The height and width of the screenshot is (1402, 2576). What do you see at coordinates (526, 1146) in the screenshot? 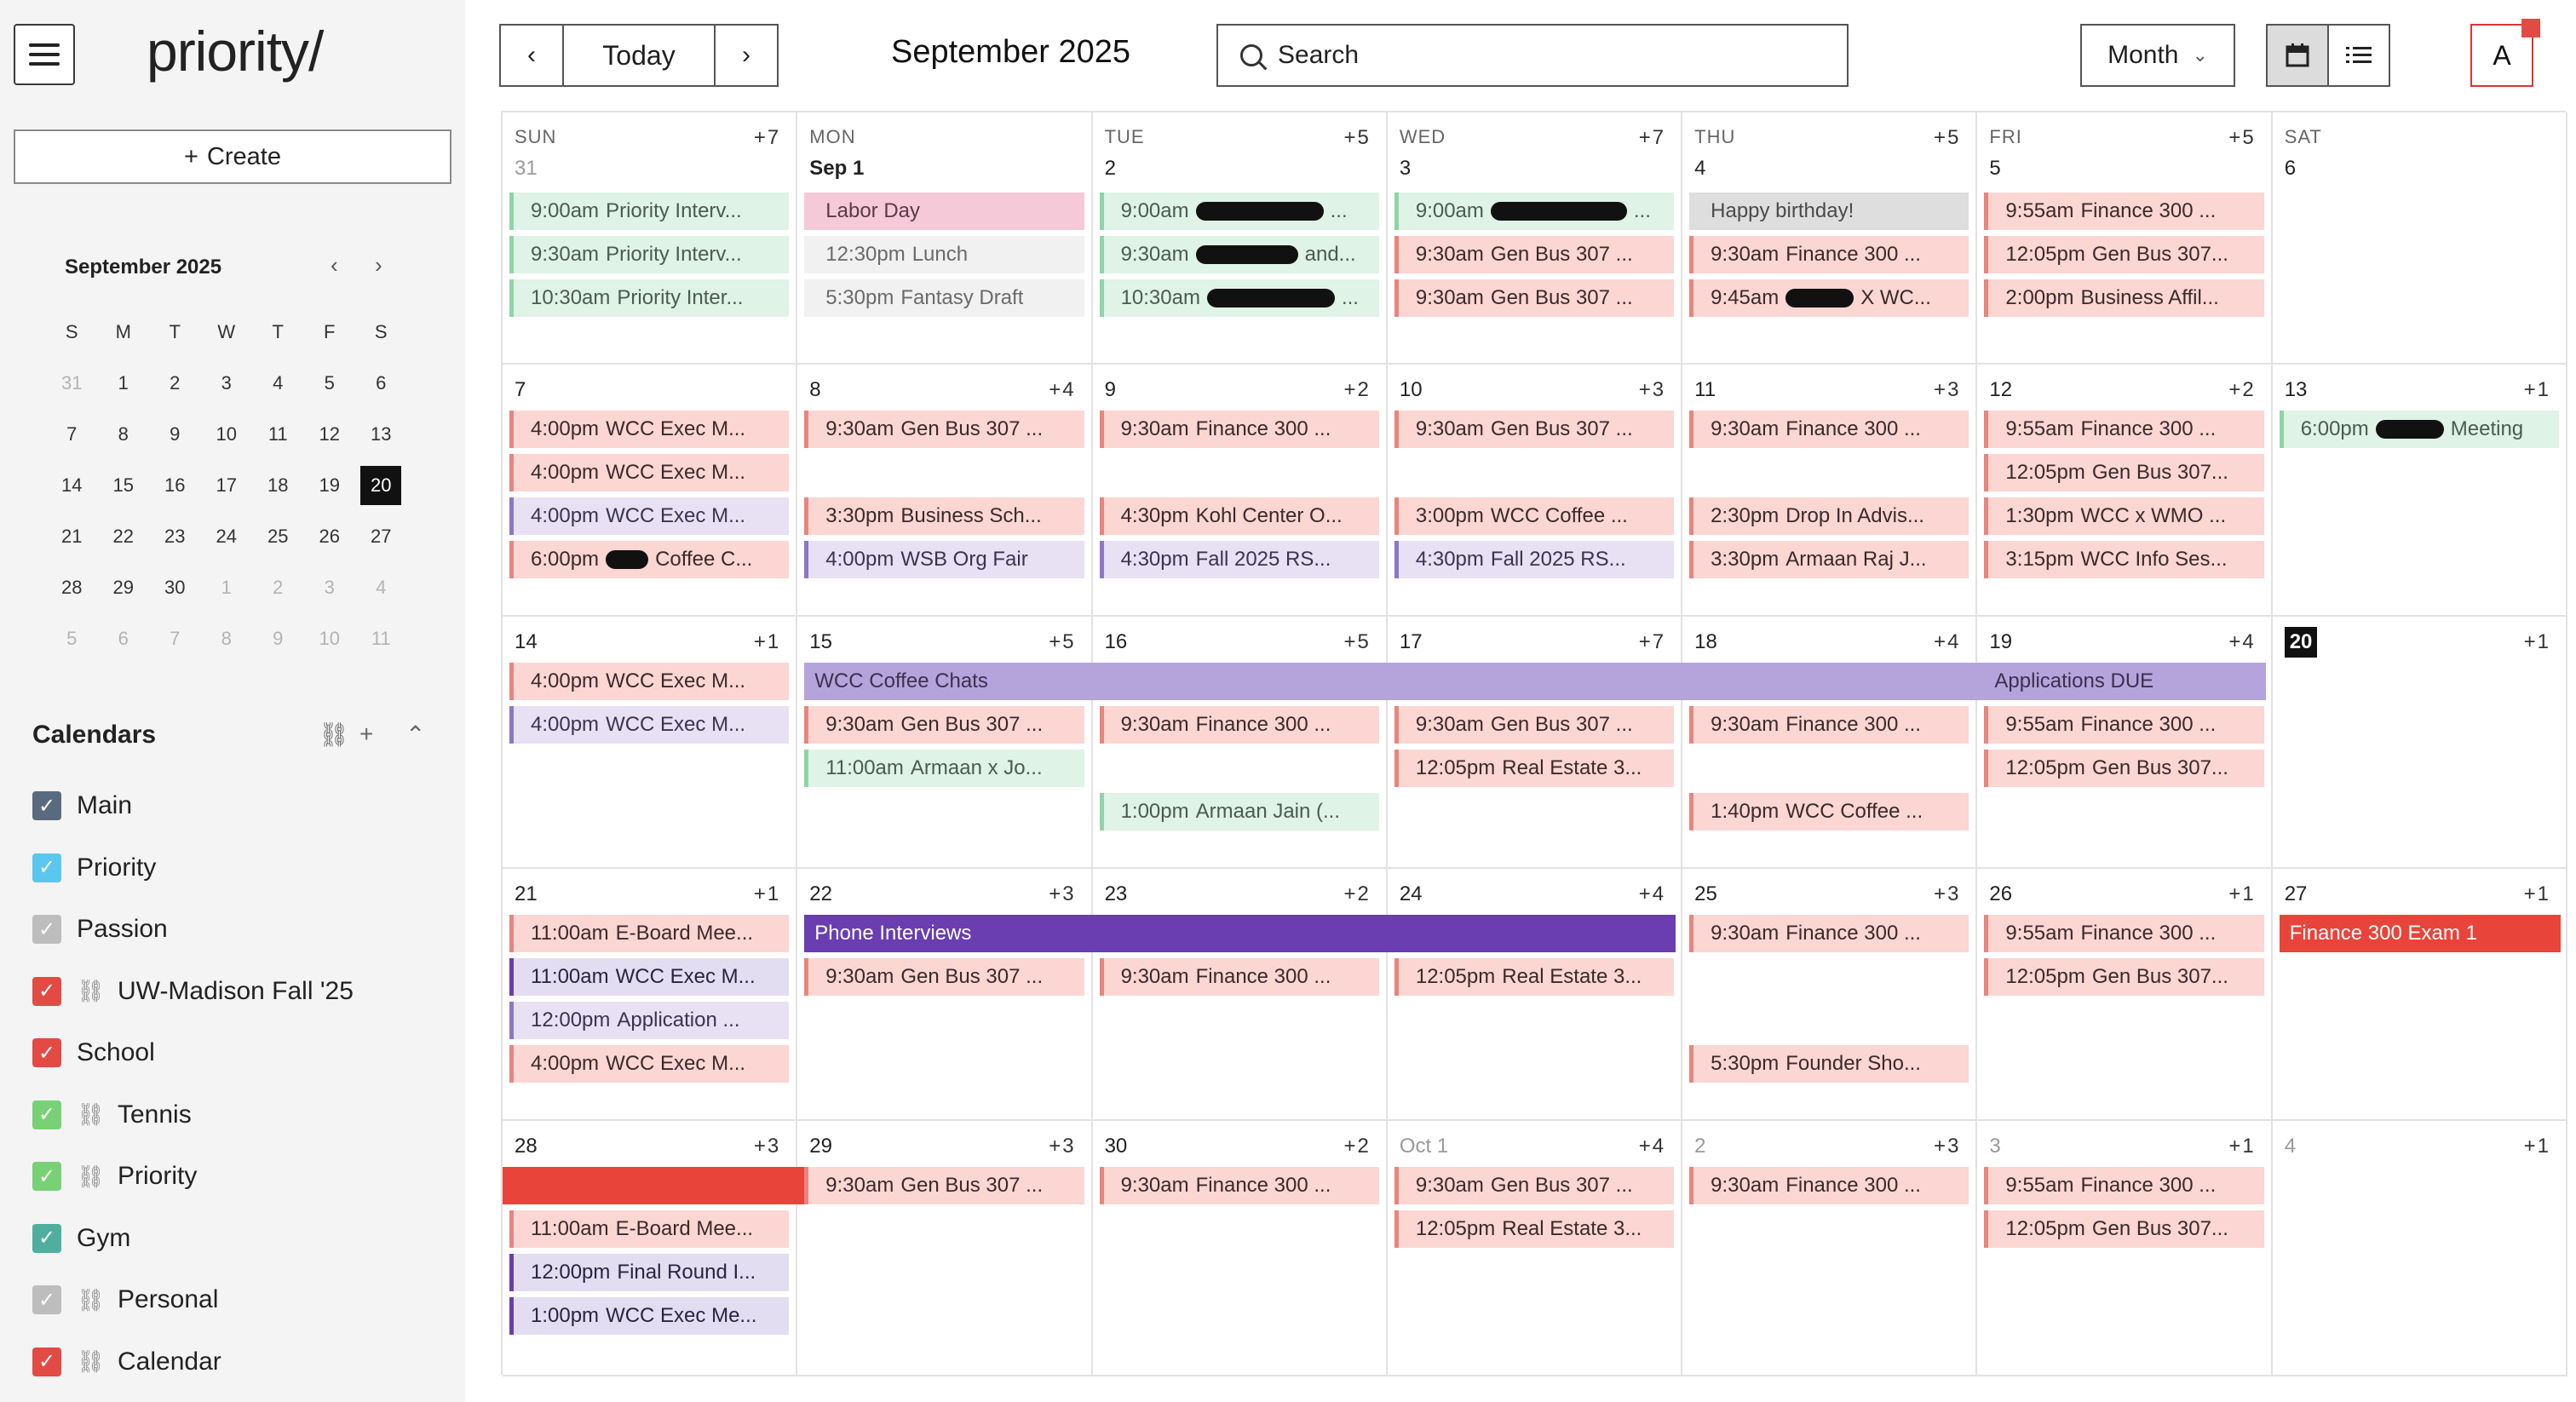
I see `day-number: 28` at bounding box center [526, 1146].